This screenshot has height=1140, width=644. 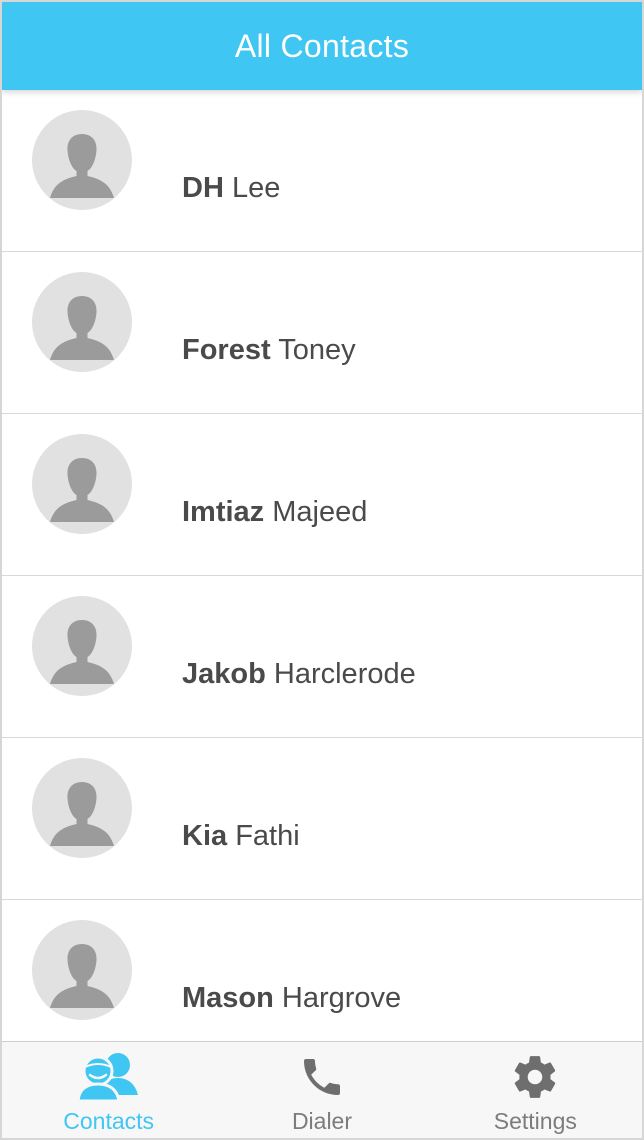 I want to click on contact-name: Kia Fathi, so click(x=241, y=836).